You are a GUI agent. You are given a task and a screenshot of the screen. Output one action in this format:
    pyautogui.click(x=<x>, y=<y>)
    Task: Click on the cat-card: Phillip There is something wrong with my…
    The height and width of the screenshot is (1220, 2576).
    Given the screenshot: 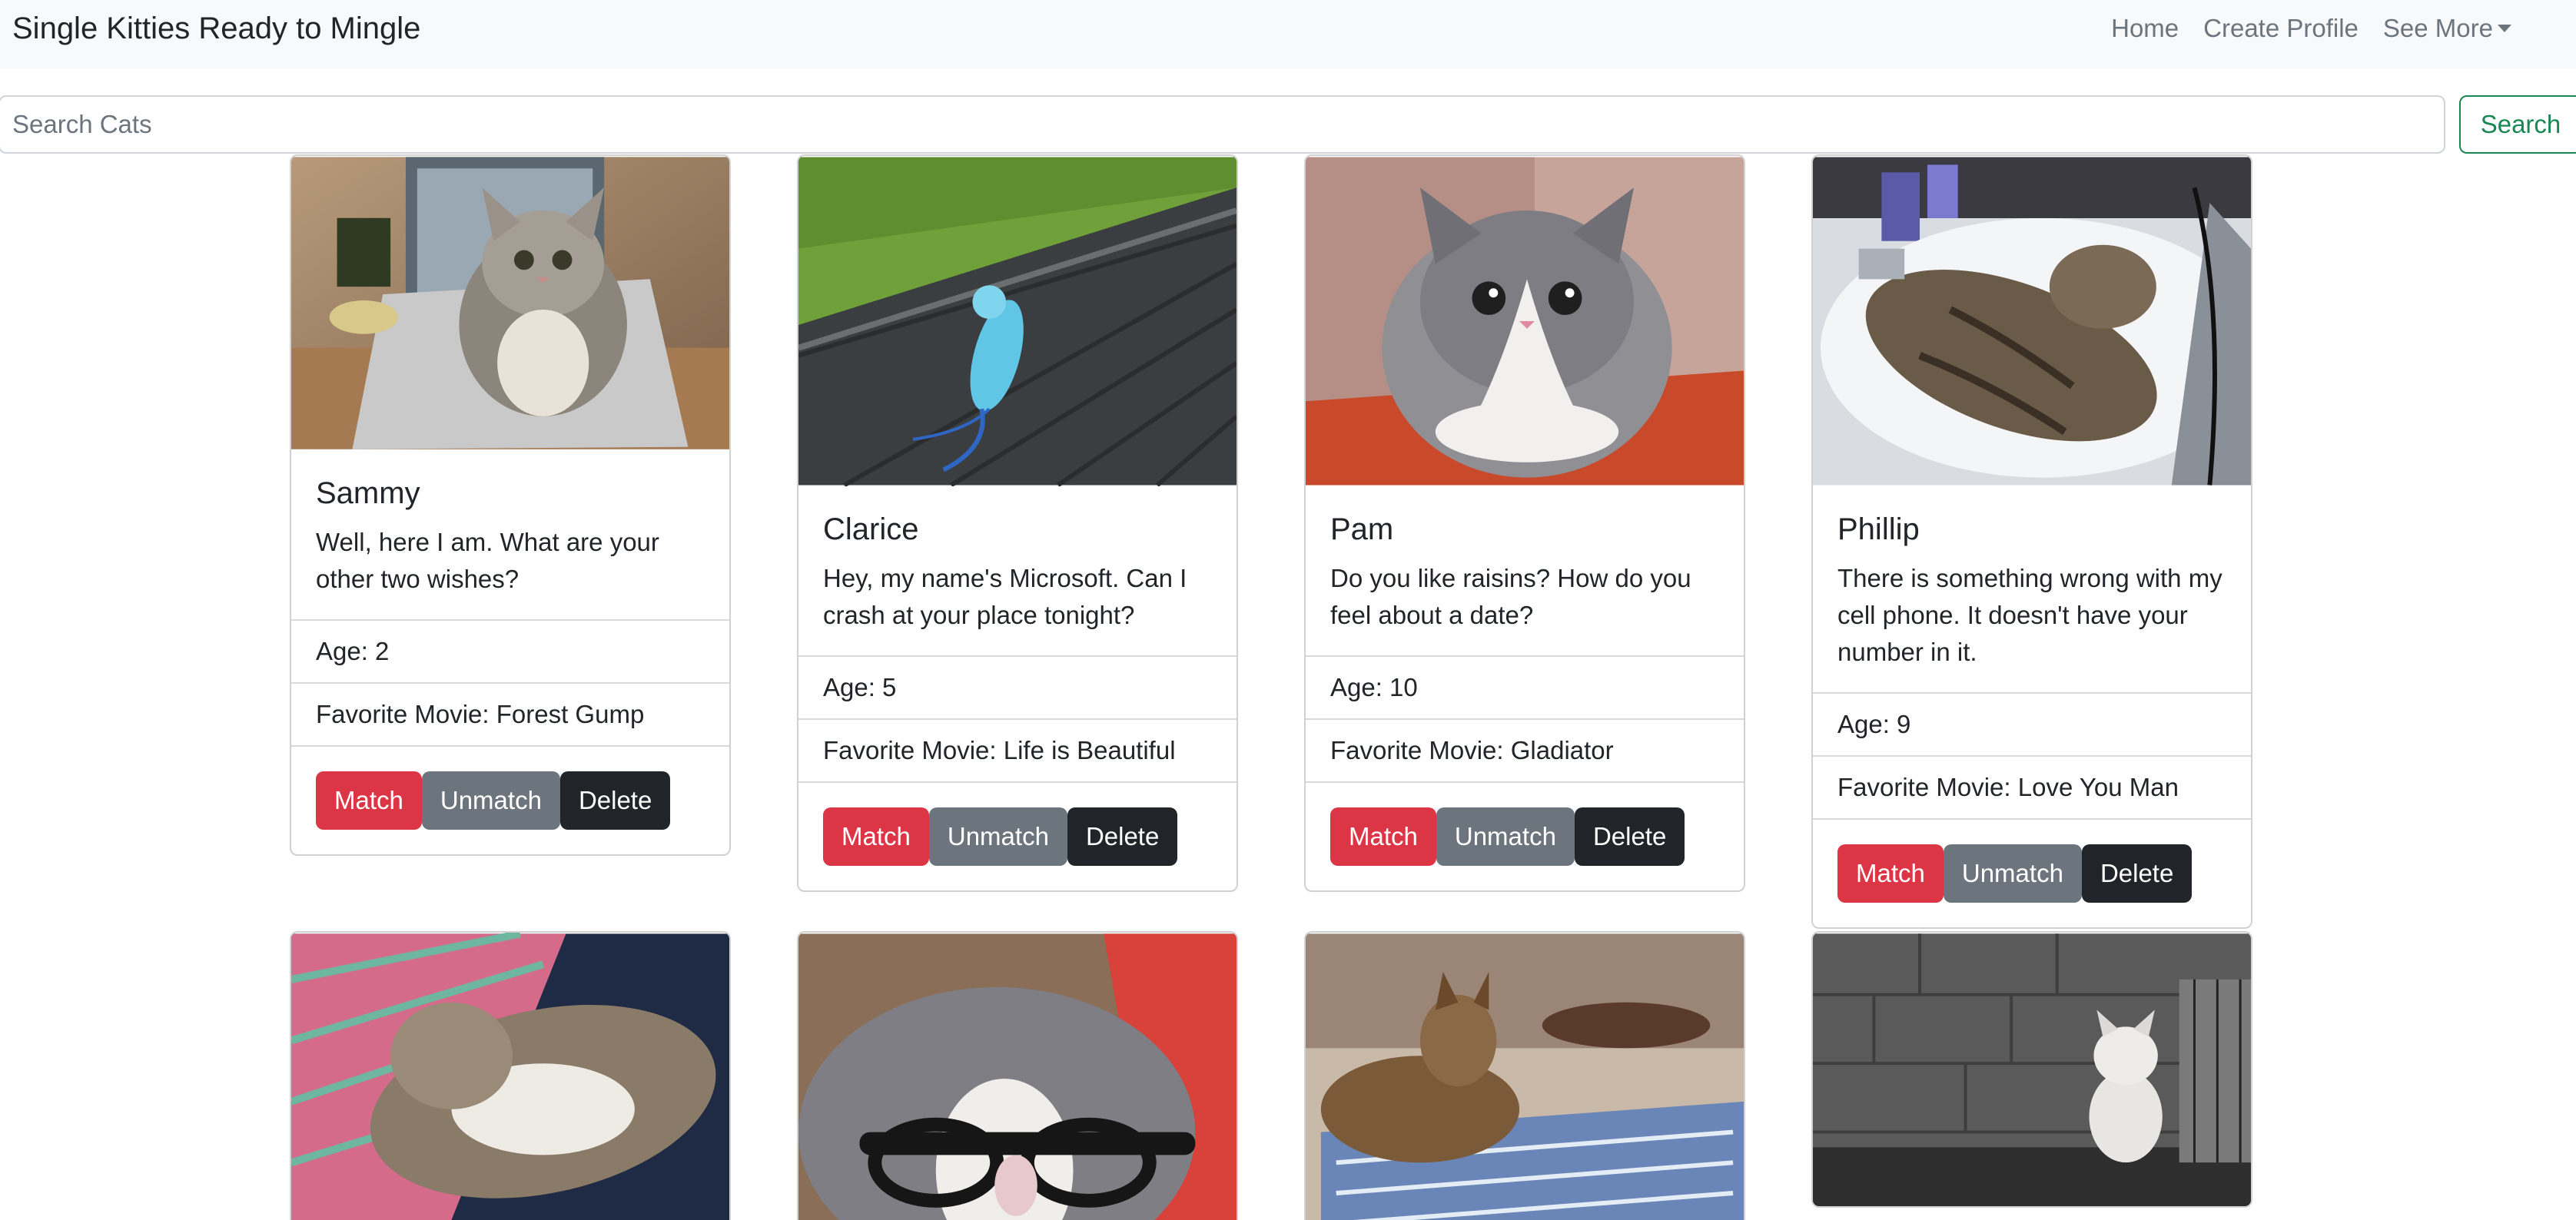 What is the action you would take?
    pyautogui.click(x=2032, y=541)
    